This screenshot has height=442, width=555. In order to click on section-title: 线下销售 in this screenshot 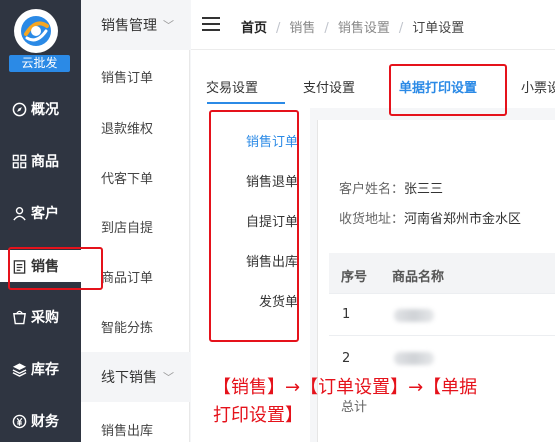, I will do `click(129, 378)`.